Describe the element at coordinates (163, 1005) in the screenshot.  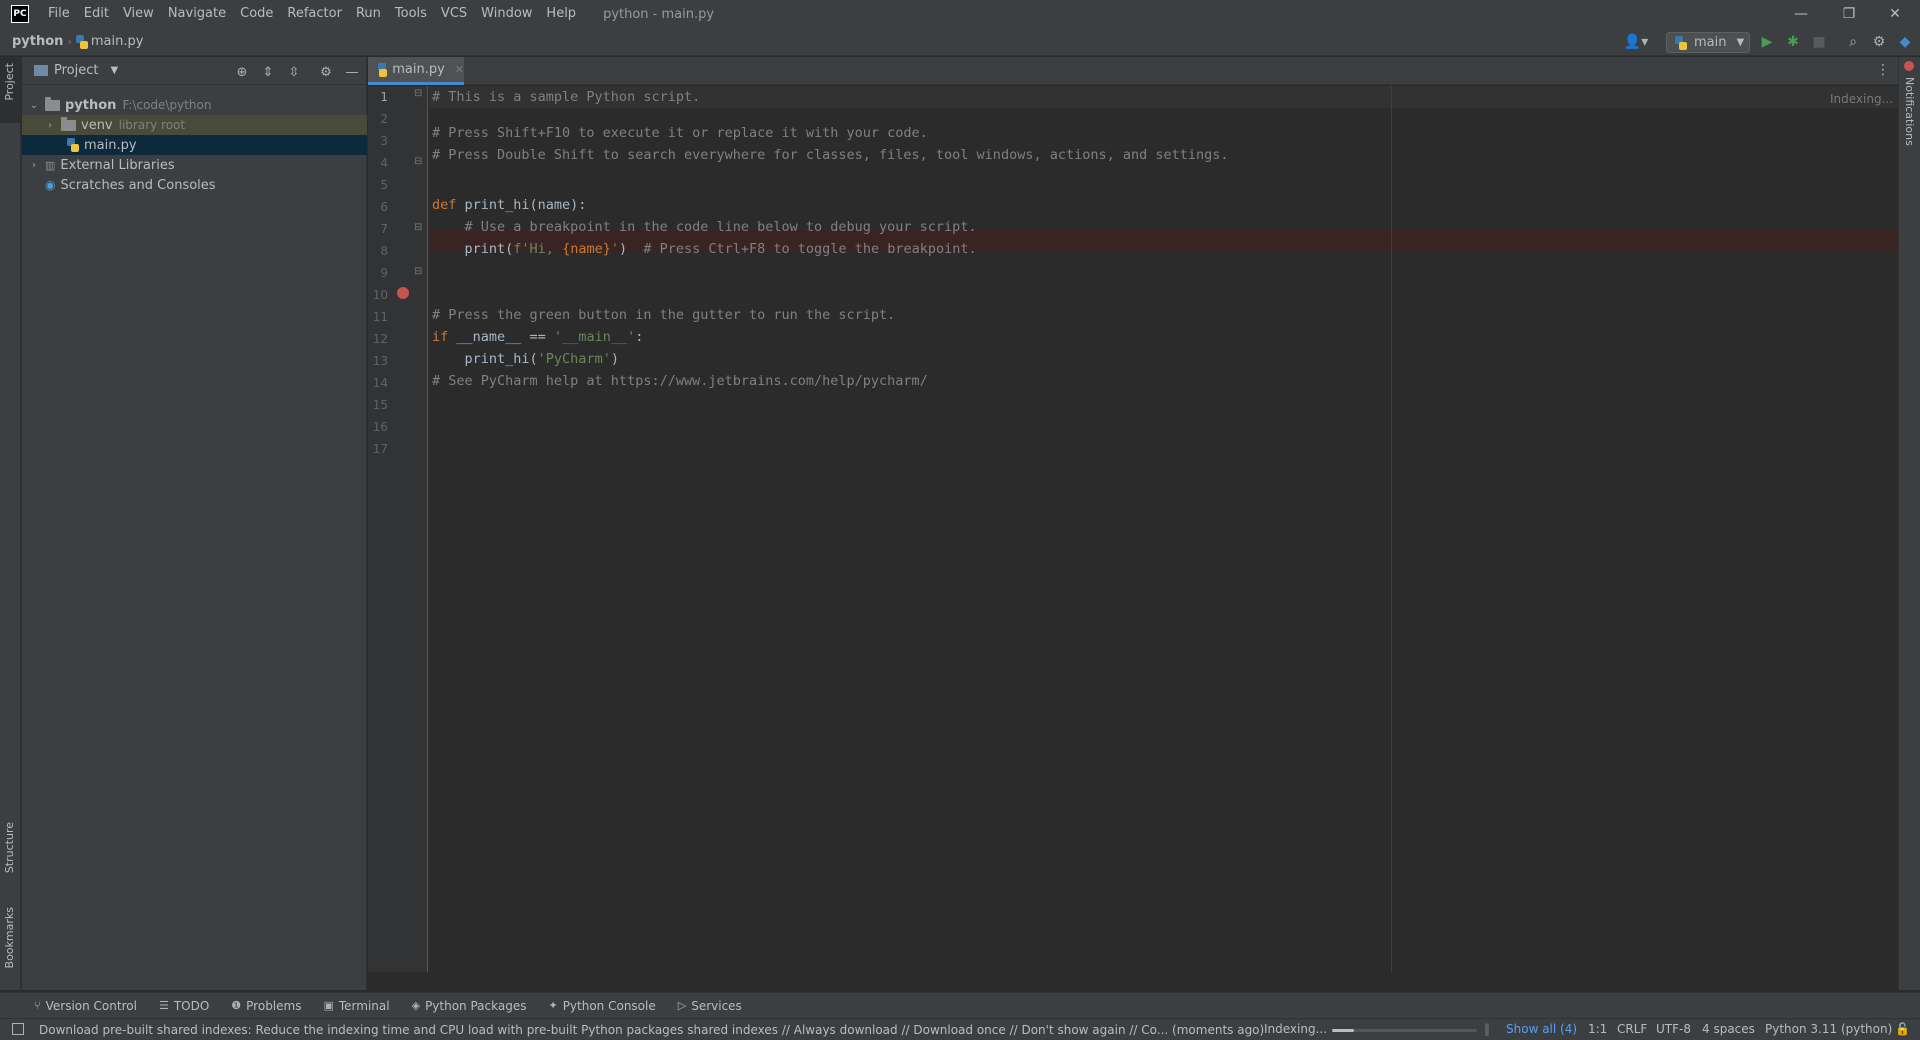
I see `list-icon: ☰` at that location.